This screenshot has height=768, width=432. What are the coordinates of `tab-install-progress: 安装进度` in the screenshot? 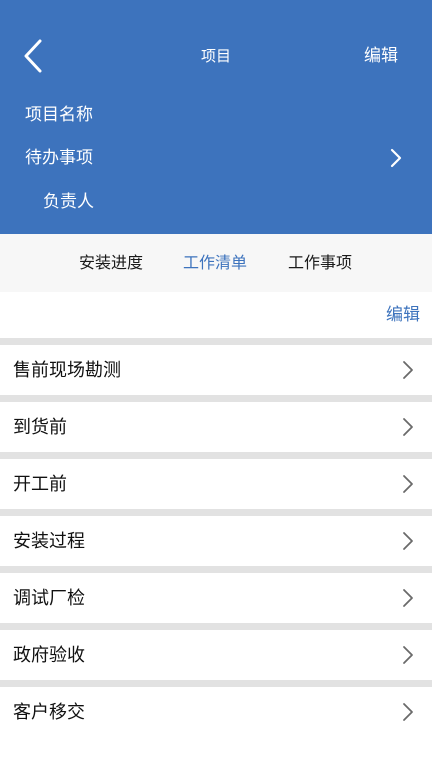 It's located at (111, 263).